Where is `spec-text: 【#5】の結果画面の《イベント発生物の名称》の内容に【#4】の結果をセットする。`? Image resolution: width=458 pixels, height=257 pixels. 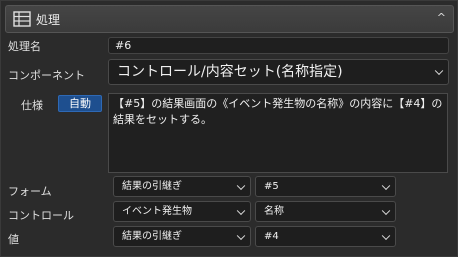
spec-text: 【#5】の結果画面の《イベント発生物の名称》の内容に【#4】の結果をセットする。 is located at coordinates (278, 111).